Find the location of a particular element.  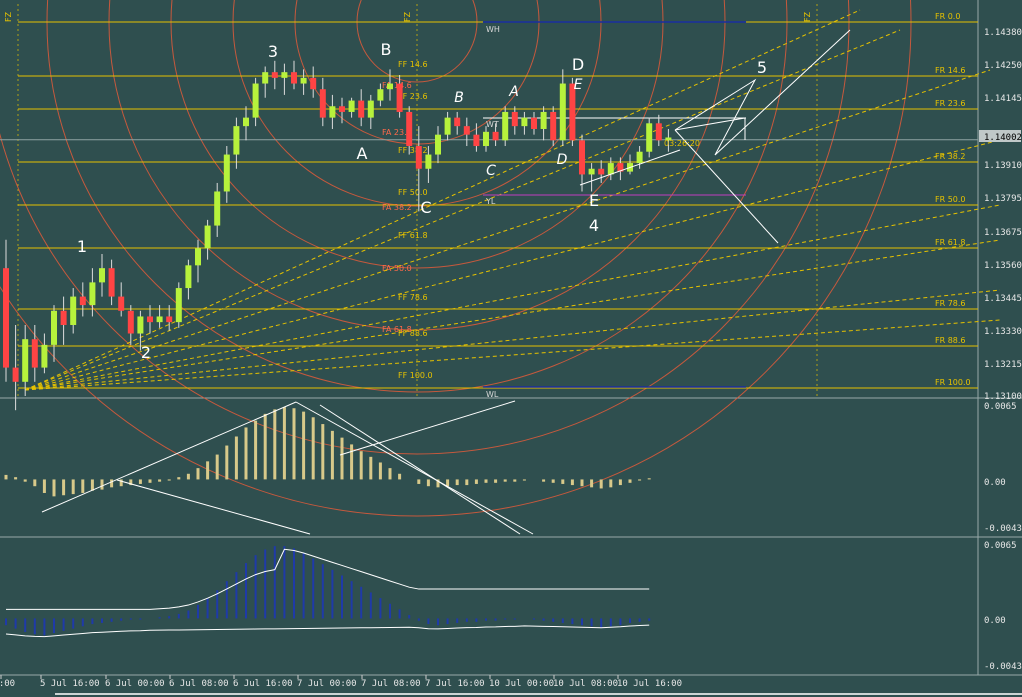

fib-level-label: FR 100.0 is located at coordinates (953, 382).